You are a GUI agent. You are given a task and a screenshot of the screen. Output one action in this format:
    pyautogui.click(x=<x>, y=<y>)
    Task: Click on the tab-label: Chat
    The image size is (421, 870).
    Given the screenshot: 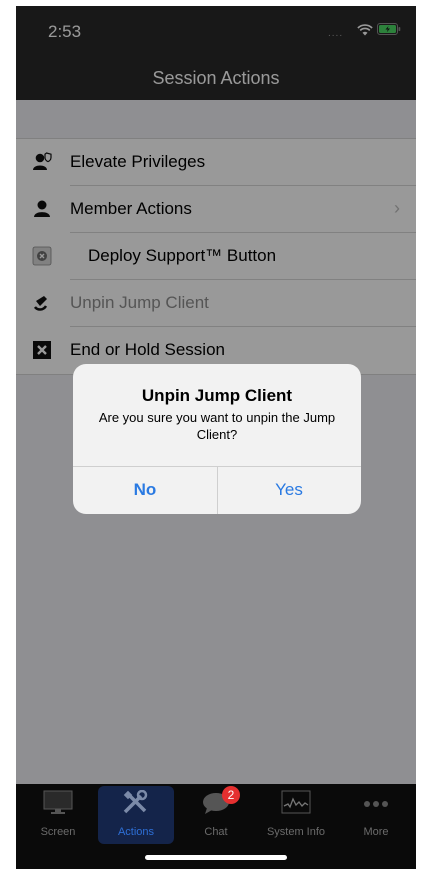 What is the action you would take?
    pyautogui.click(x=216, y=832)
    